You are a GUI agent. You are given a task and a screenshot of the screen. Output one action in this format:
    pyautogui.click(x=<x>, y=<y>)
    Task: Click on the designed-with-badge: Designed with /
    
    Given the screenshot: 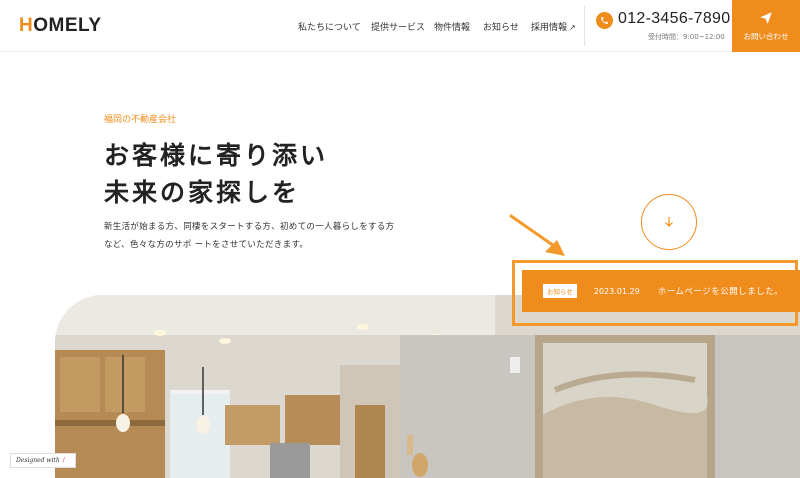 What is the action you would take?
    pyautogui.click(x=43, y=460)
    